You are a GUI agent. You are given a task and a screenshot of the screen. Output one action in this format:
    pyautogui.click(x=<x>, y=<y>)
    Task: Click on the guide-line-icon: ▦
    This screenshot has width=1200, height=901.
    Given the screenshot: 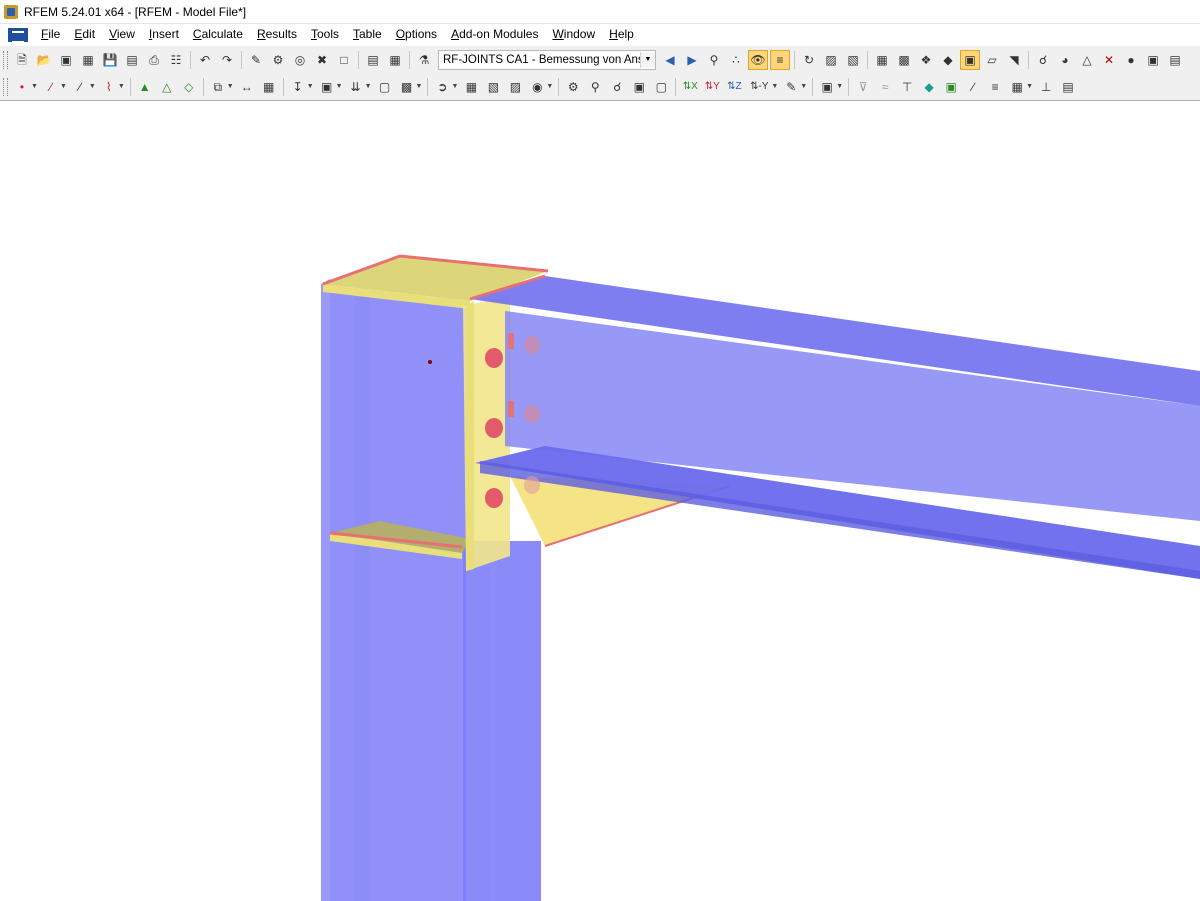 What is the action you would take?
    pyautogui.click(x=269, y=87)
    